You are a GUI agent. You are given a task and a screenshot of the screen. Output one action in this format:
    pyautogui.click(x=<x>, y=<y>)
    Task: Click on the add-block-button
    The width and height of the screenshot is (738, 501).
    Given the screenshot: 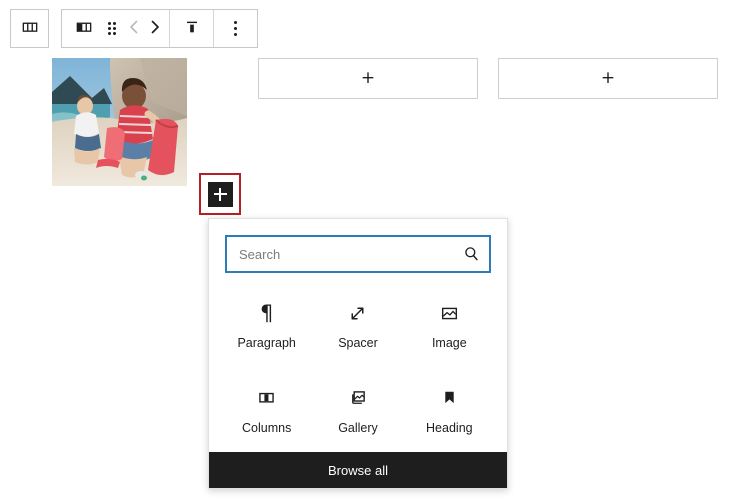 What is the action you would take?
    pyautogui.click(x=220, y=194)
    